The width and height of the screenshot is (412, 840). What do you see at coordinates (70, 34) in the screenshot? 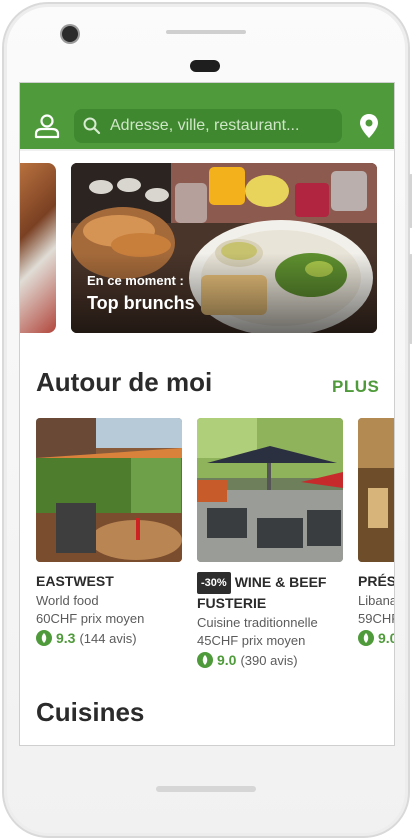
I see `front-camera` at bounding box center [70, 34].